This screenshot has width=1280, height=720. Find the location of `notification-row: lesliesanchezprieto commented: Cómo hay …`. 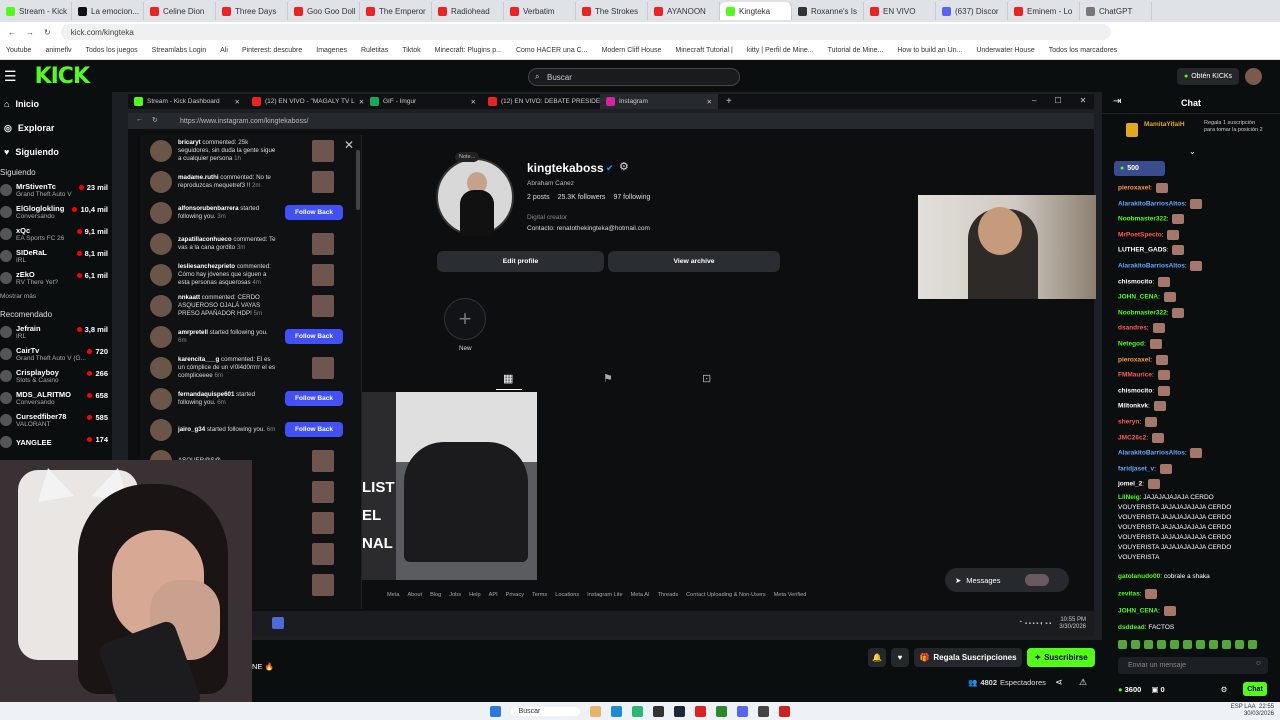

notification-row: lesliesanchezprieto commented: Cómo hay … is located at coordinates (250, 274).